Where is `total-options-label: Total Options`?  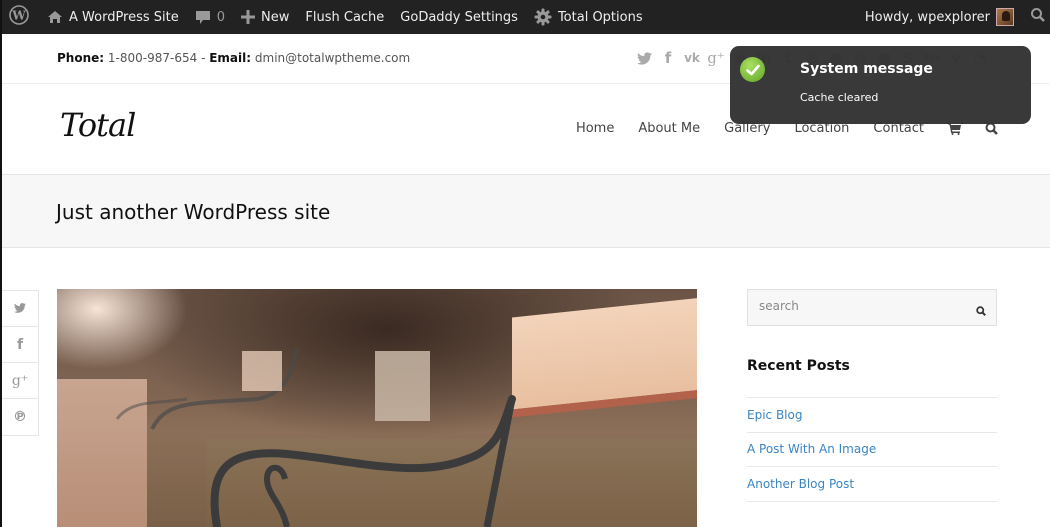 total-options-label: Total Options is located at coordinates (600, 17).